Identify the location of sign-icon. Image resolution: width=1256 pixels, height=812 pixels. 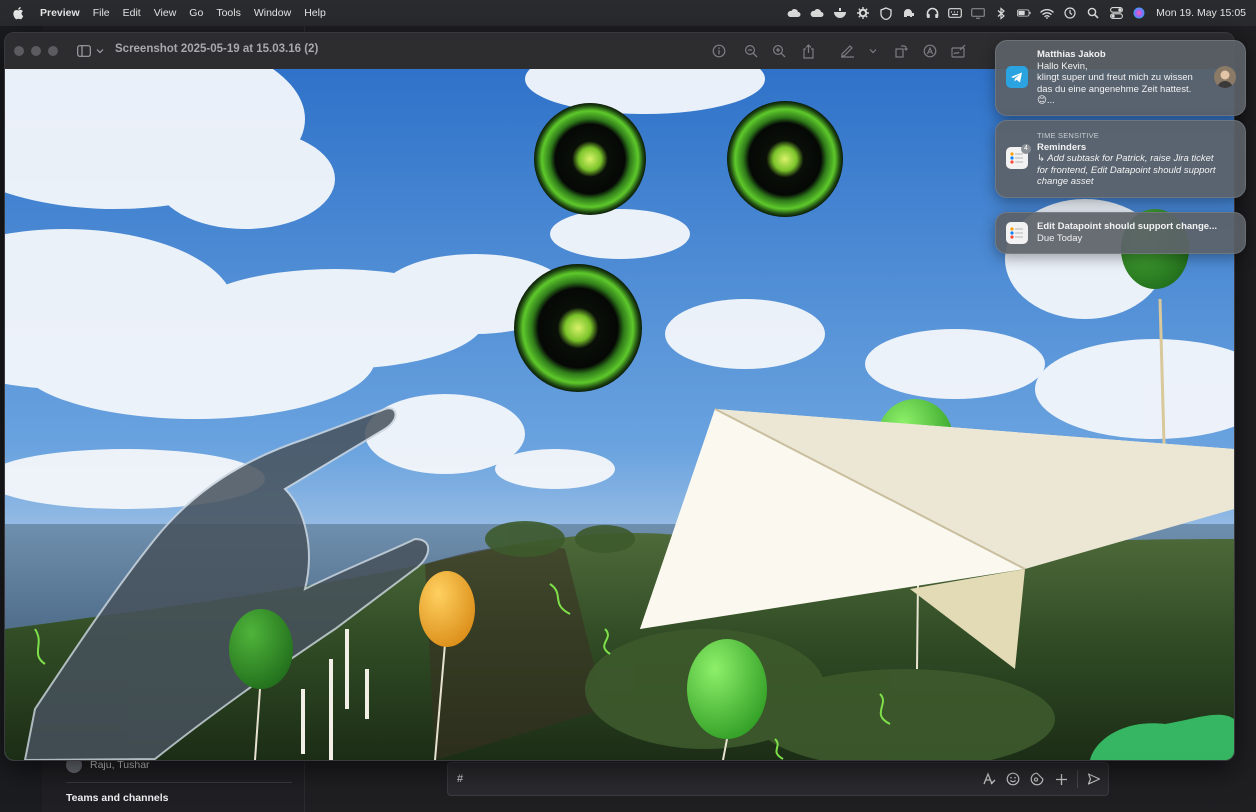
(959, 51).